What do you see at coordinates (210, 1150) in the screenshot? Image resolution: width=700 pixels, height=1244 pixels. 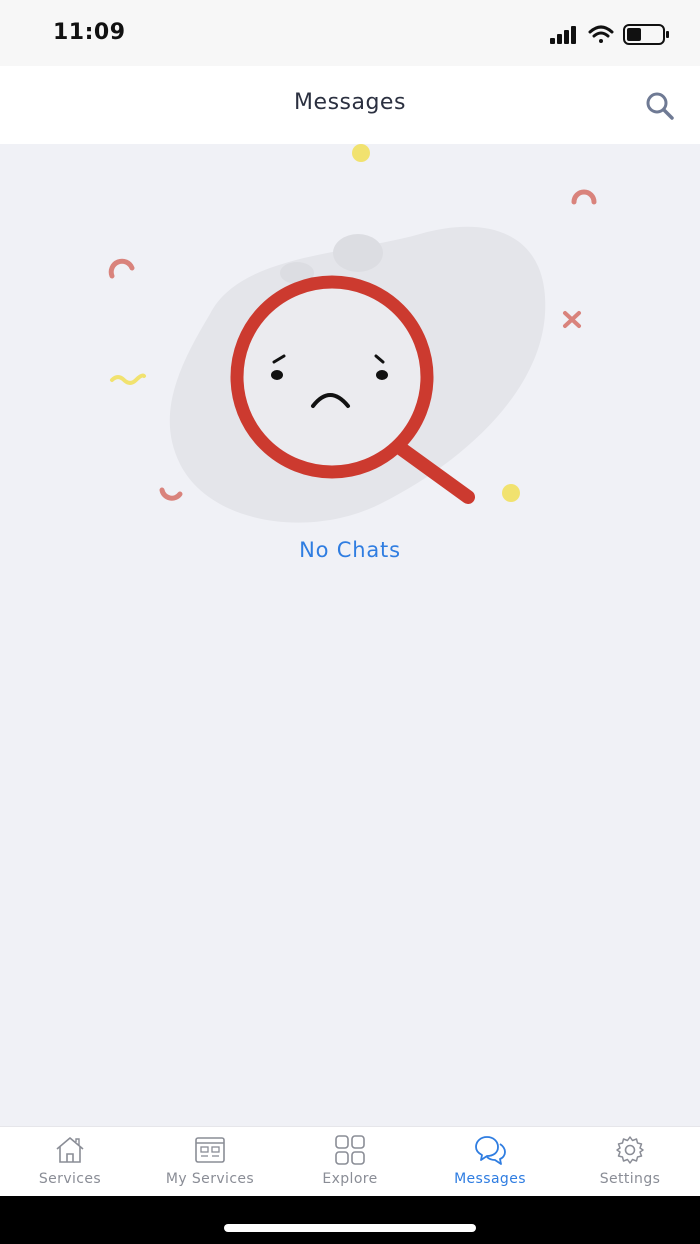 I see `dashboard-icon` at bounding box center [210, 1150].